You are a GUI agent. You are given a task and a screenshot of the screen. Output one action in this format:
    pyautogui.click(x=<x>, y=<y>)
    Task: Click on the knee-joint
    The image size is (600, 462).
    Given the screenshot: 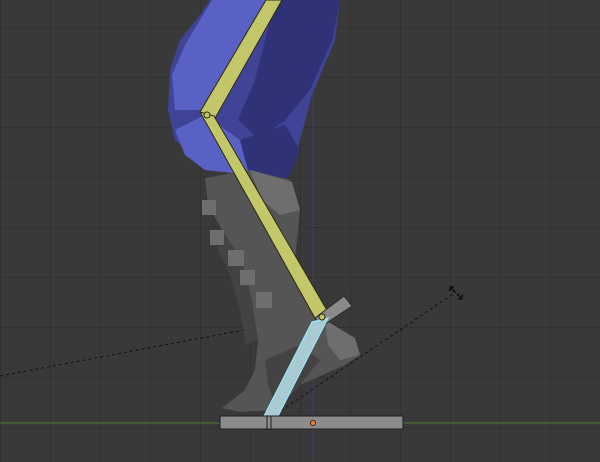 What is the action you would take?
    pyautogui.click(x=207, y=115)
    